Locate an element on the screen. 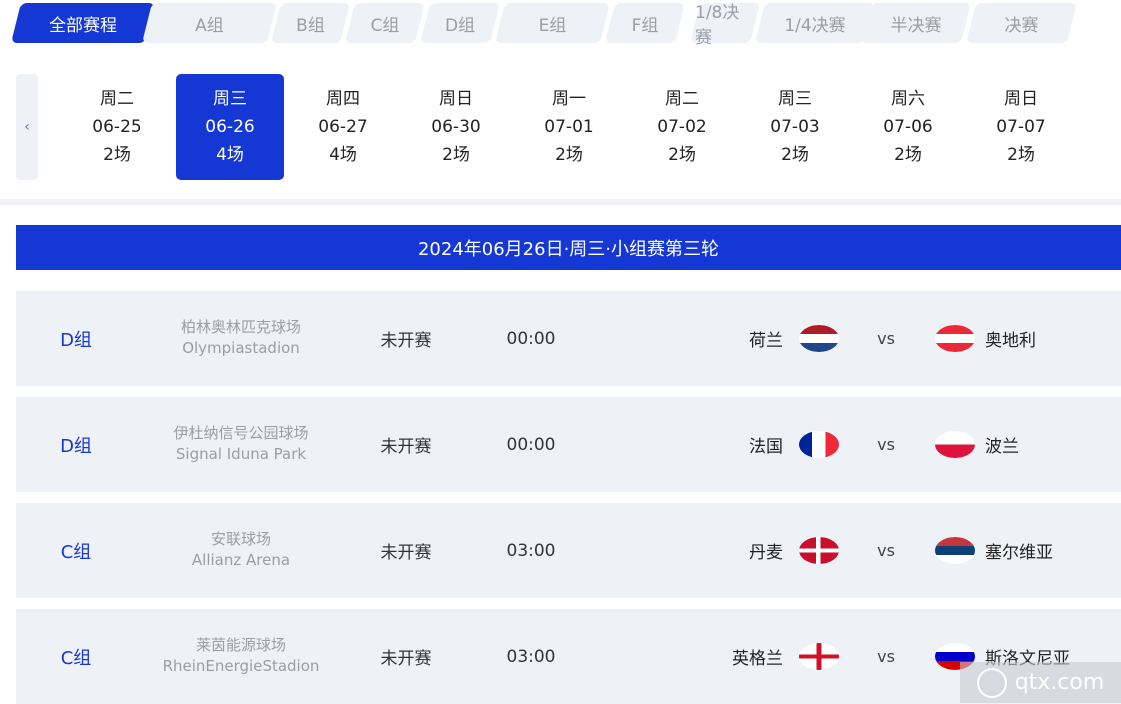  date-item: 周二 07-02 2场 is located at coordinates (682, 127).